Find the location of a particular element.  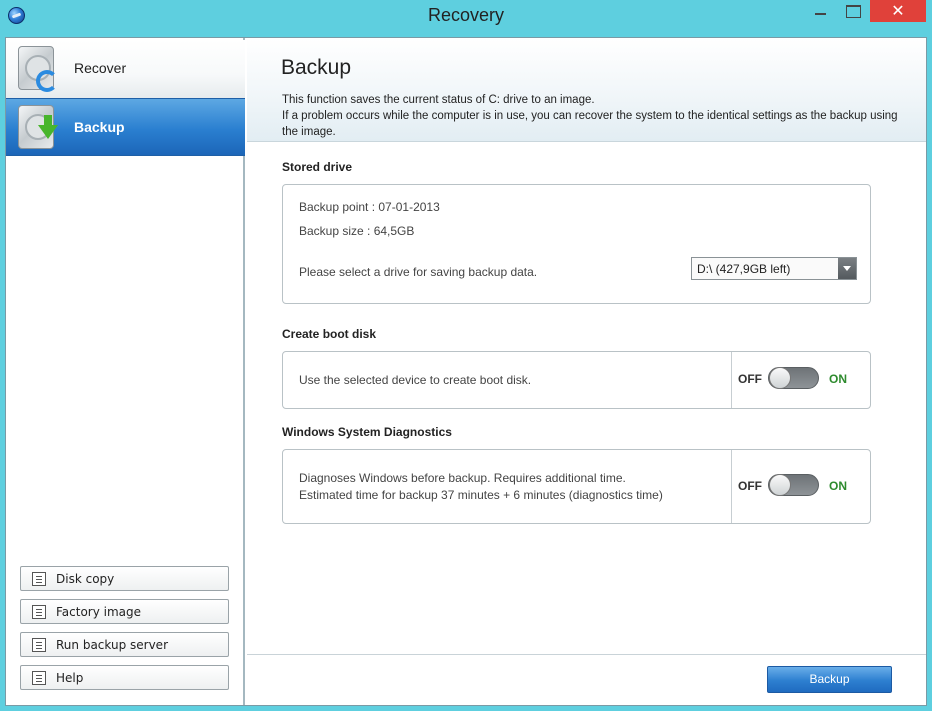

minimize-button is located at coordinates (821, 11).